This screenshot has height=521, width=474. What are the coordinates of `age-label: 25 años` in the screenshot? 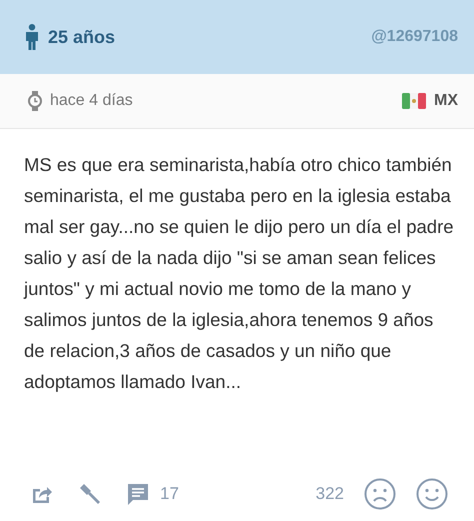 It's located at (82, 37).